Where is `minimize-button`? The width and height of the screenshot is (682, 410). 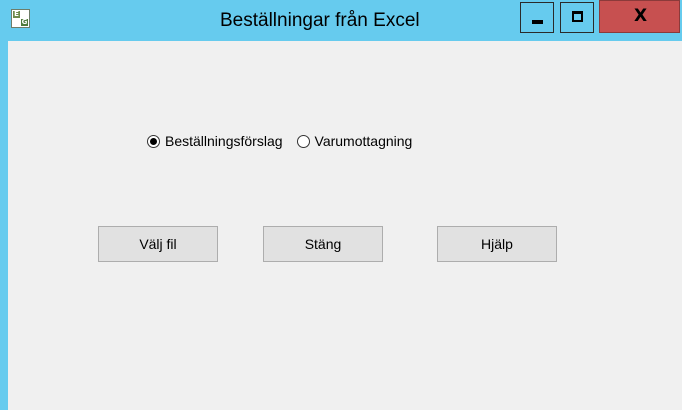 minimize-button is located at coordinates (537, 17).